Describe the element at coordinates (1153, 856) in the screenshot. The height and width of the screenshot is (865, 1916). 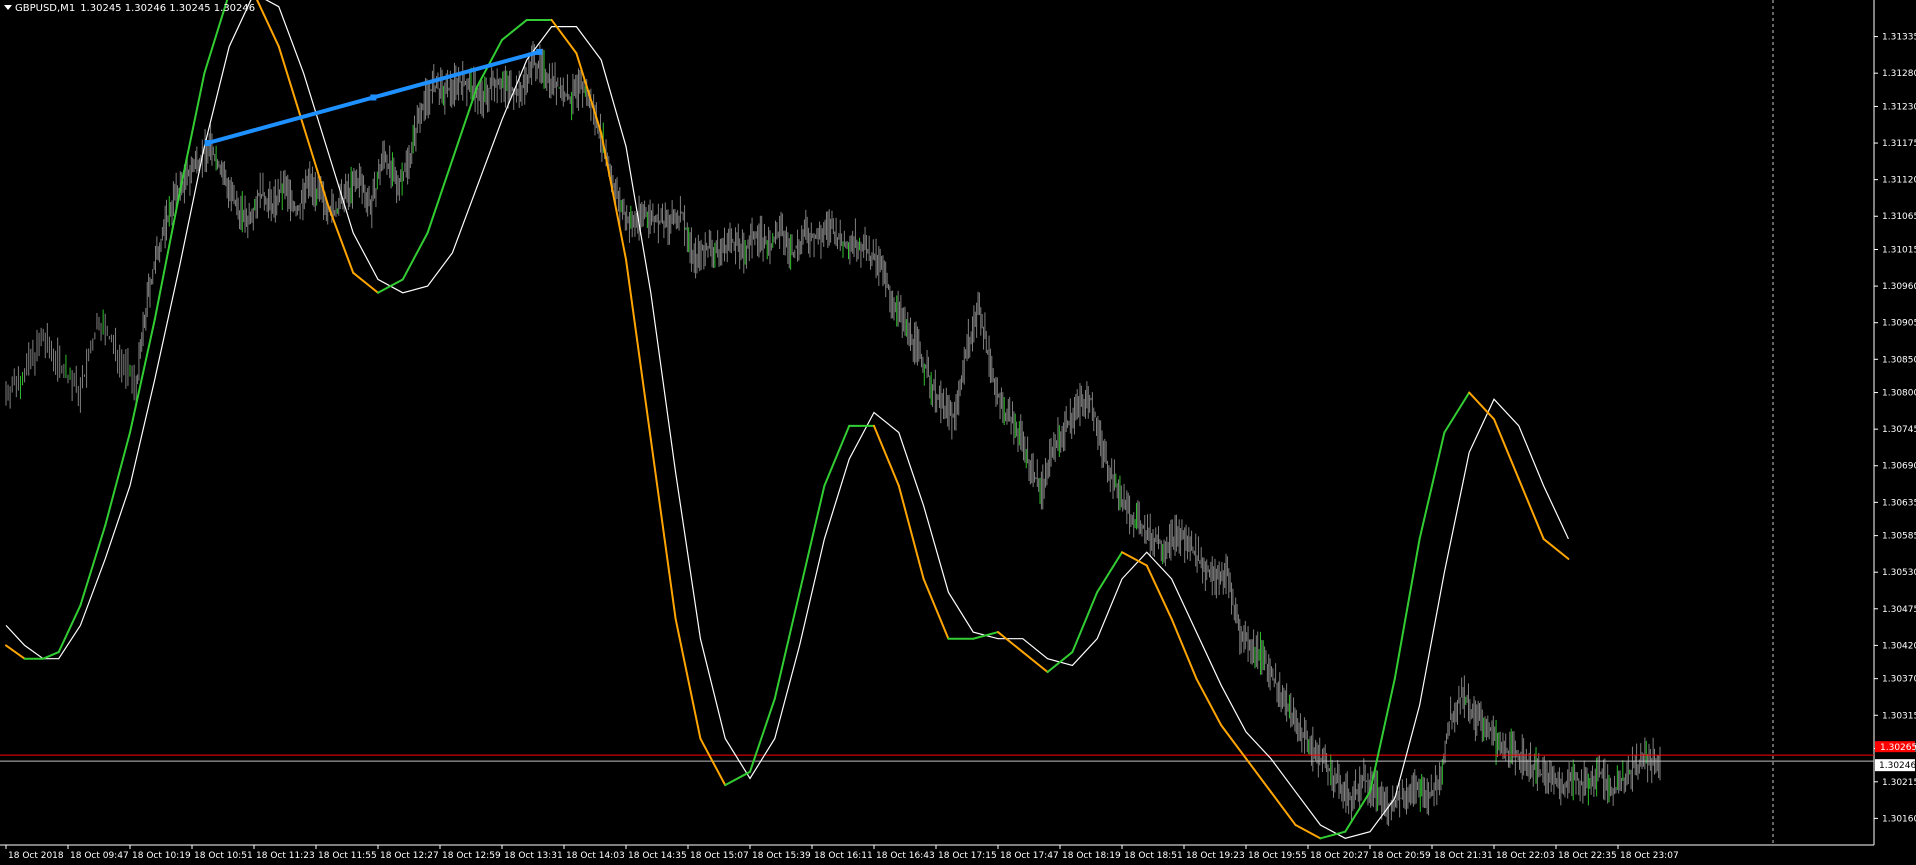
I see `x-tick-label: 18 Oct 18:51` at that location.